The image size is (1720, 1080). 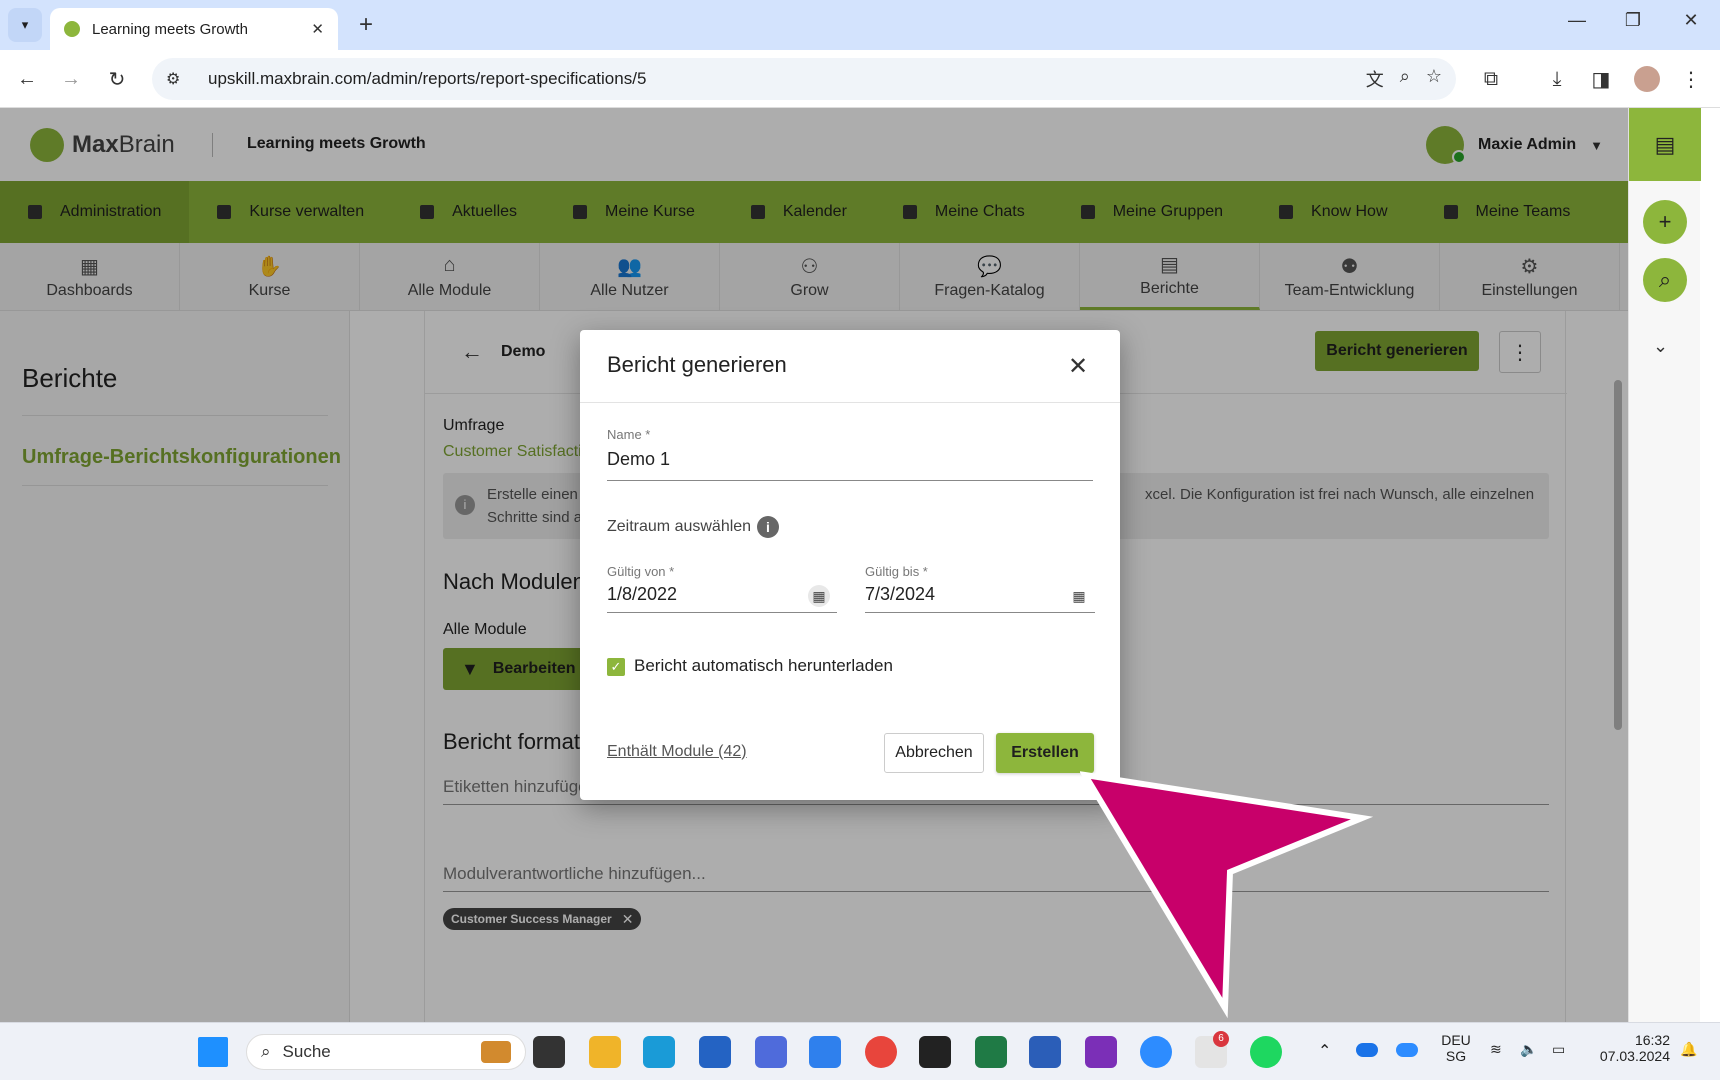 I want to click on contains-modules-link: Enthält Module (42), so click(x=677, y=752).